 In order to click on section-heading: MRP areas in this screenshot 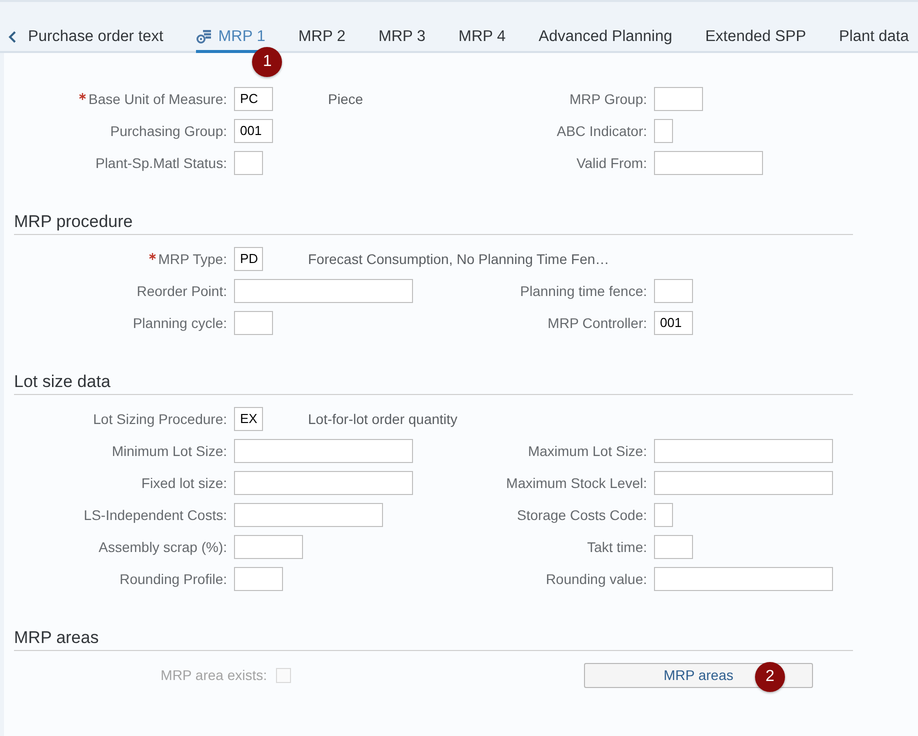, I will do `click(56, 637)`.